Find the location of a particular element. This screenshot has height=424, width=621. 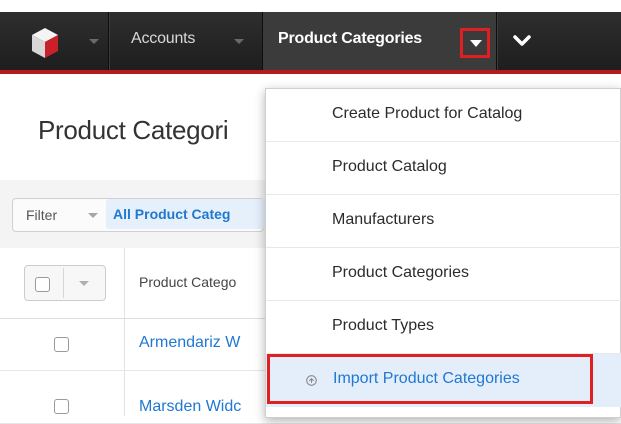

select-all-checkbox is located at coordinates (42, 284).